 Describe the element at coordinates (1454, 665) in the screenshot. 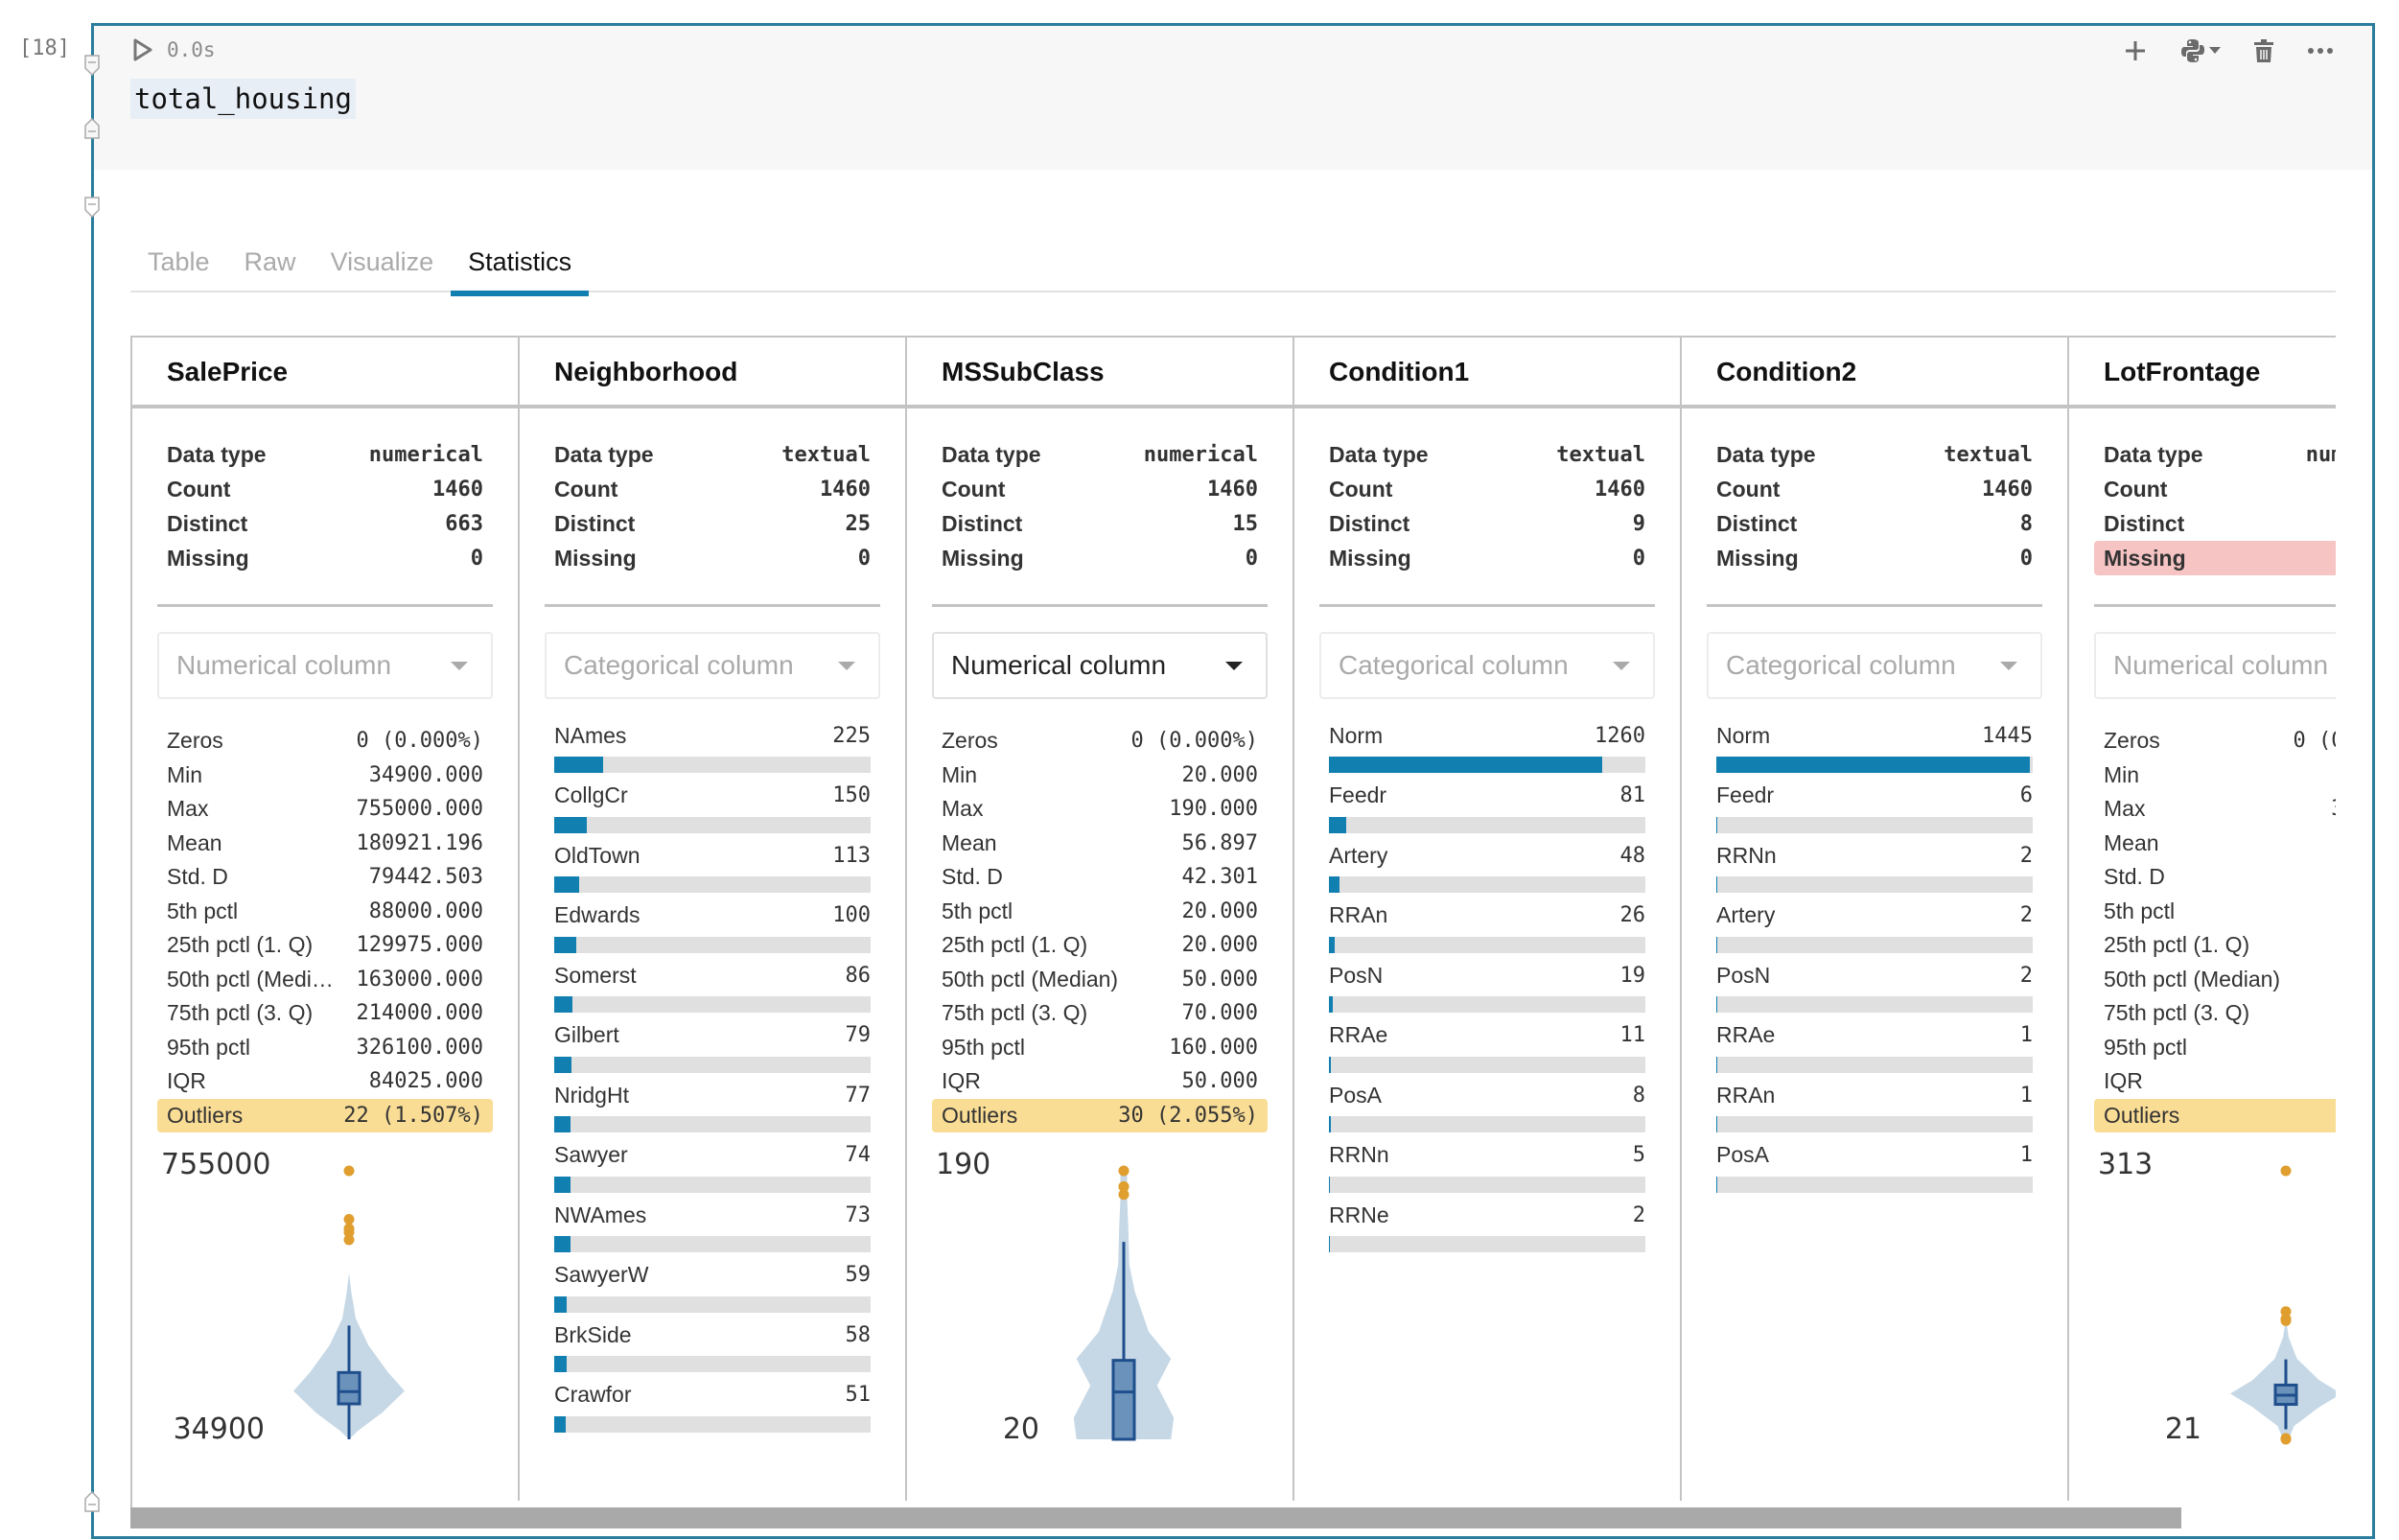

I see `dropdown-label: Categorical column` at that location.